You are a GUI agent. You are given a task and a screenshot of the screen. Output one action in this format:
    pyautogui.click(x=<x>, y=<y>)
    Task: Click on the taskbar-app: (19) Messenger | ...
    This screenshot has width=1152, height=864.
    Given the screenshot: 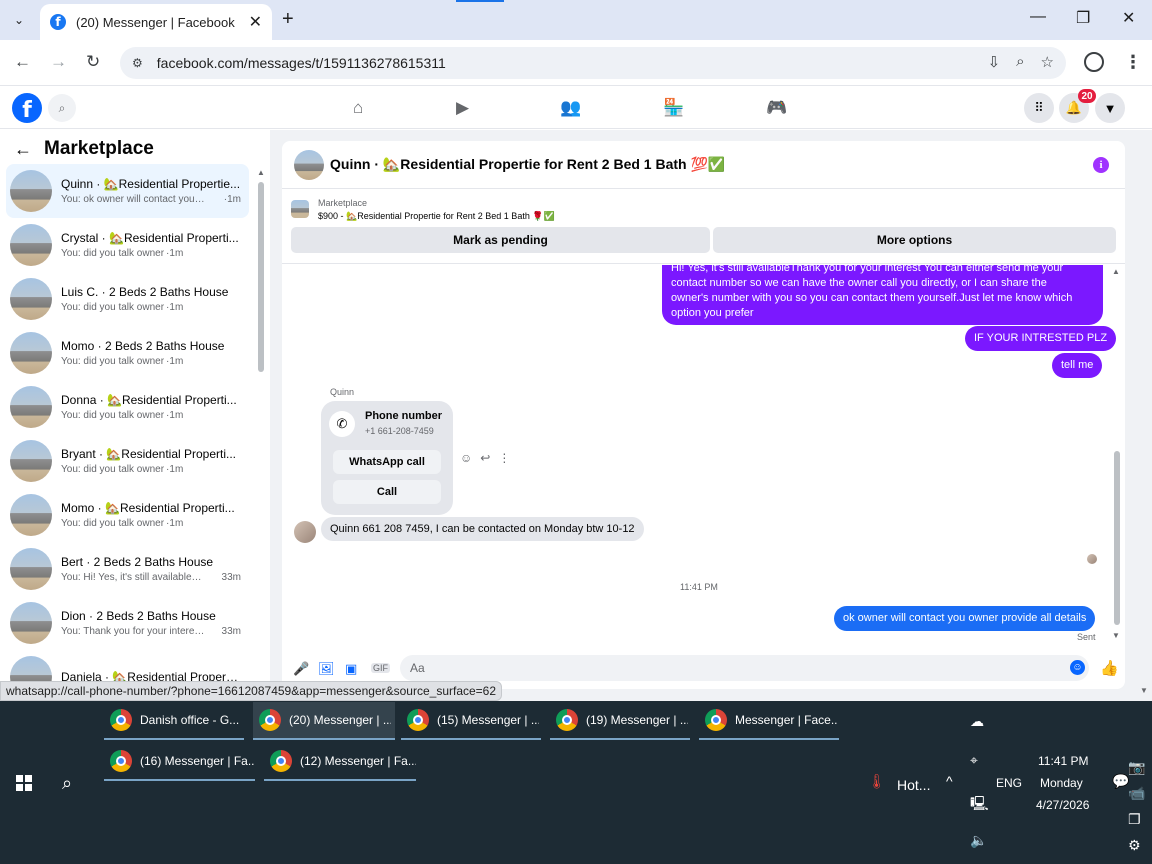 What is the action you would take?
    pyautogui.click(x=620, y=721)
    